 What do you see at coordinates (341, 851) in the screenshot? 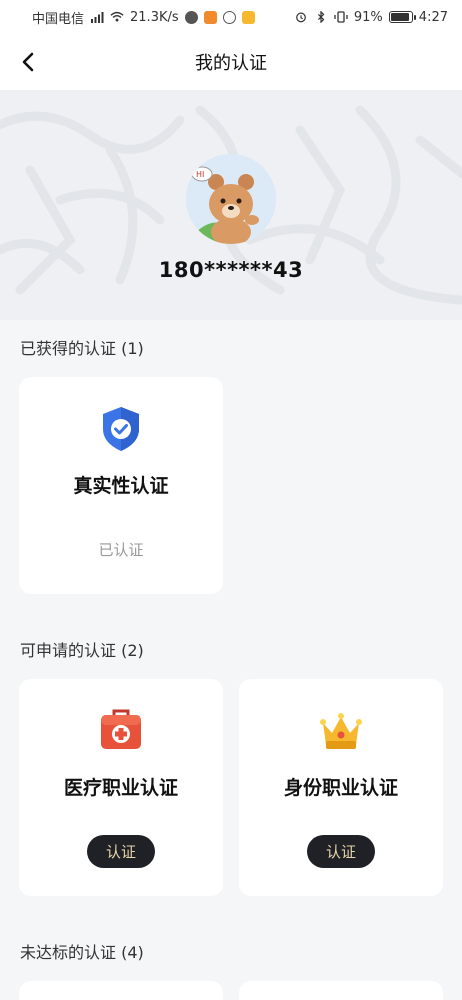
I see `identity-certify-button: 认证` at bounding box center [341, 851].